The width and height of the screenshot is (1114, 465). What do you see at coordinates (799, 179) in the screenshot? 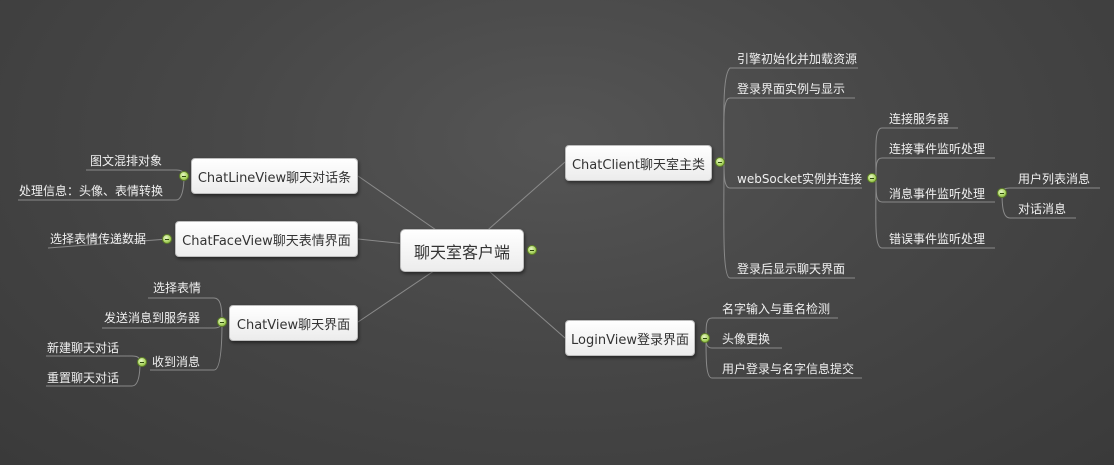
I see `leaf-websocket: webSocket实例并连接` at bounding box center [799, 179].